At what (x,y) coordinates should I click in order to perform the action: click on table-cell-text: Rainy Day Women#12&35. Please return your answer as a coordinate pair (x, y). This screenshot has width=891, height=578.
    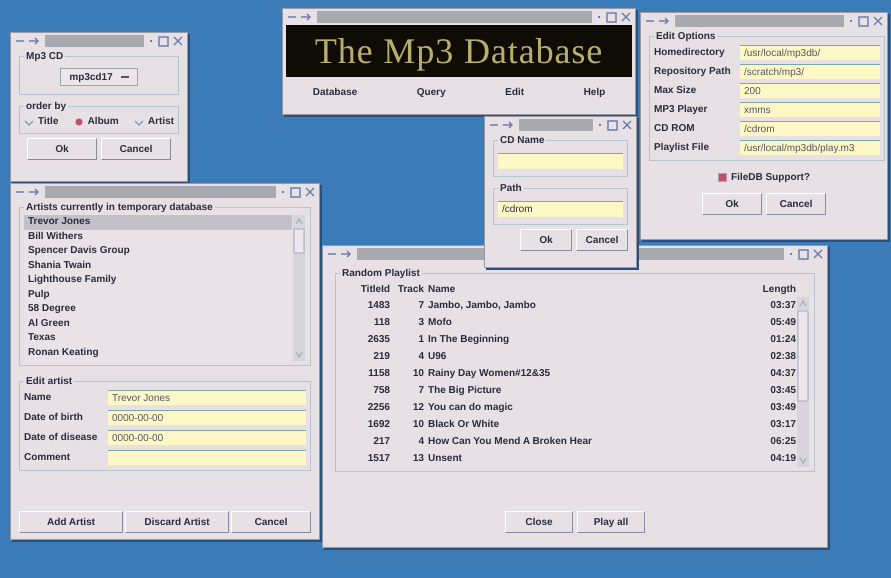
    Looking at the image, I should click on (490, 374).